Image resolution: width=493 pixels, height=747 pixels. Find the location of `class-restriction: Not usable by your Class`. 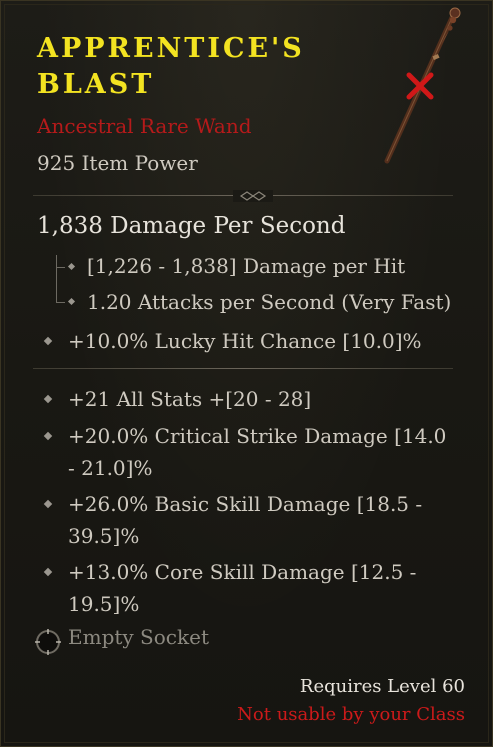

class-restriction: Not usable by your Class is located at coordinates (351, 714).